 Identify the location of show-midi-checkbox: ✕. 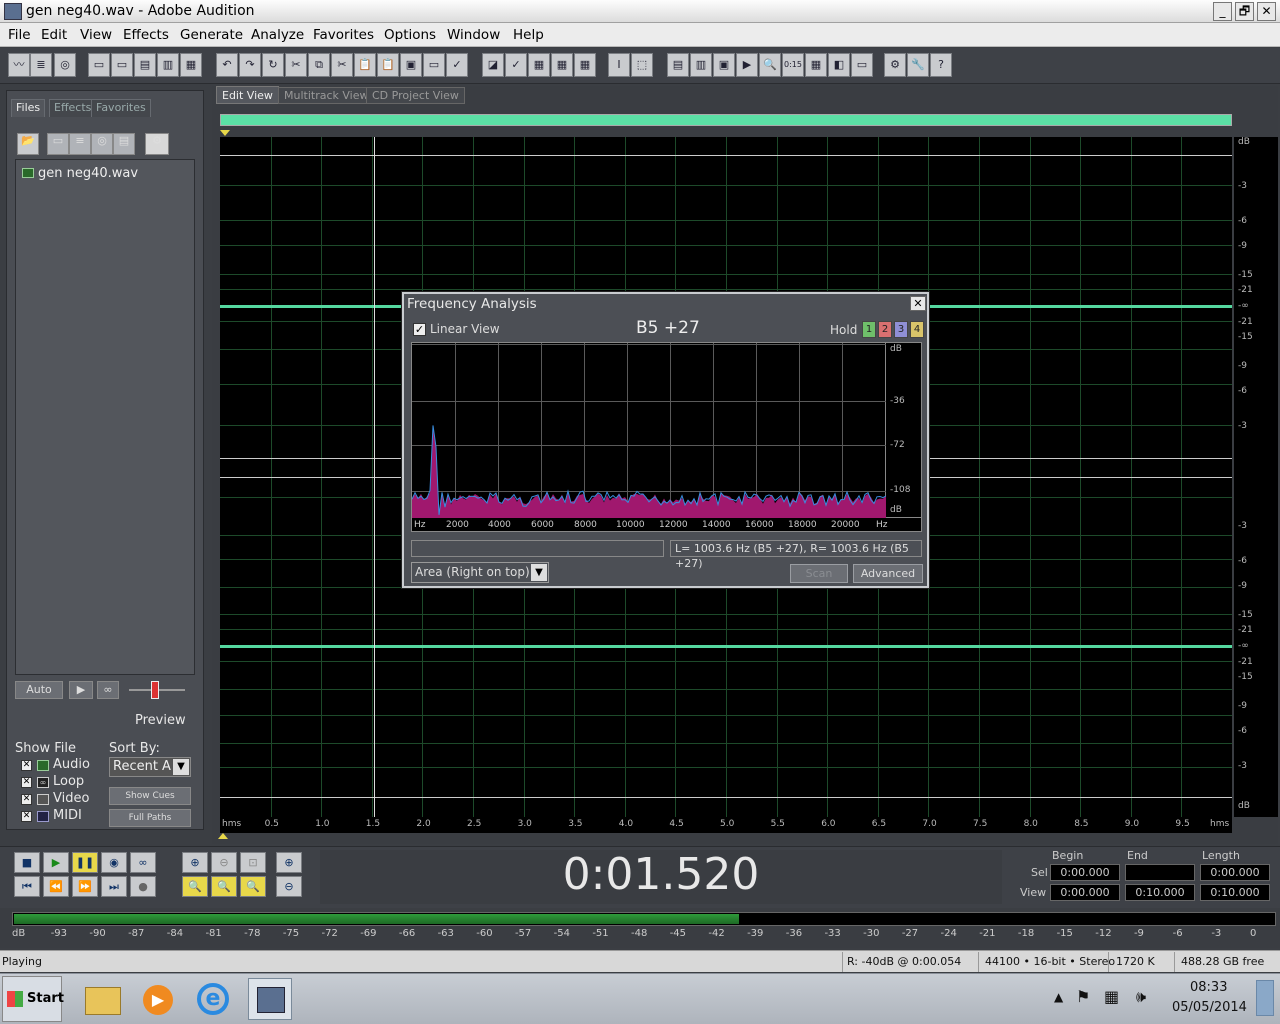
(26, 816).